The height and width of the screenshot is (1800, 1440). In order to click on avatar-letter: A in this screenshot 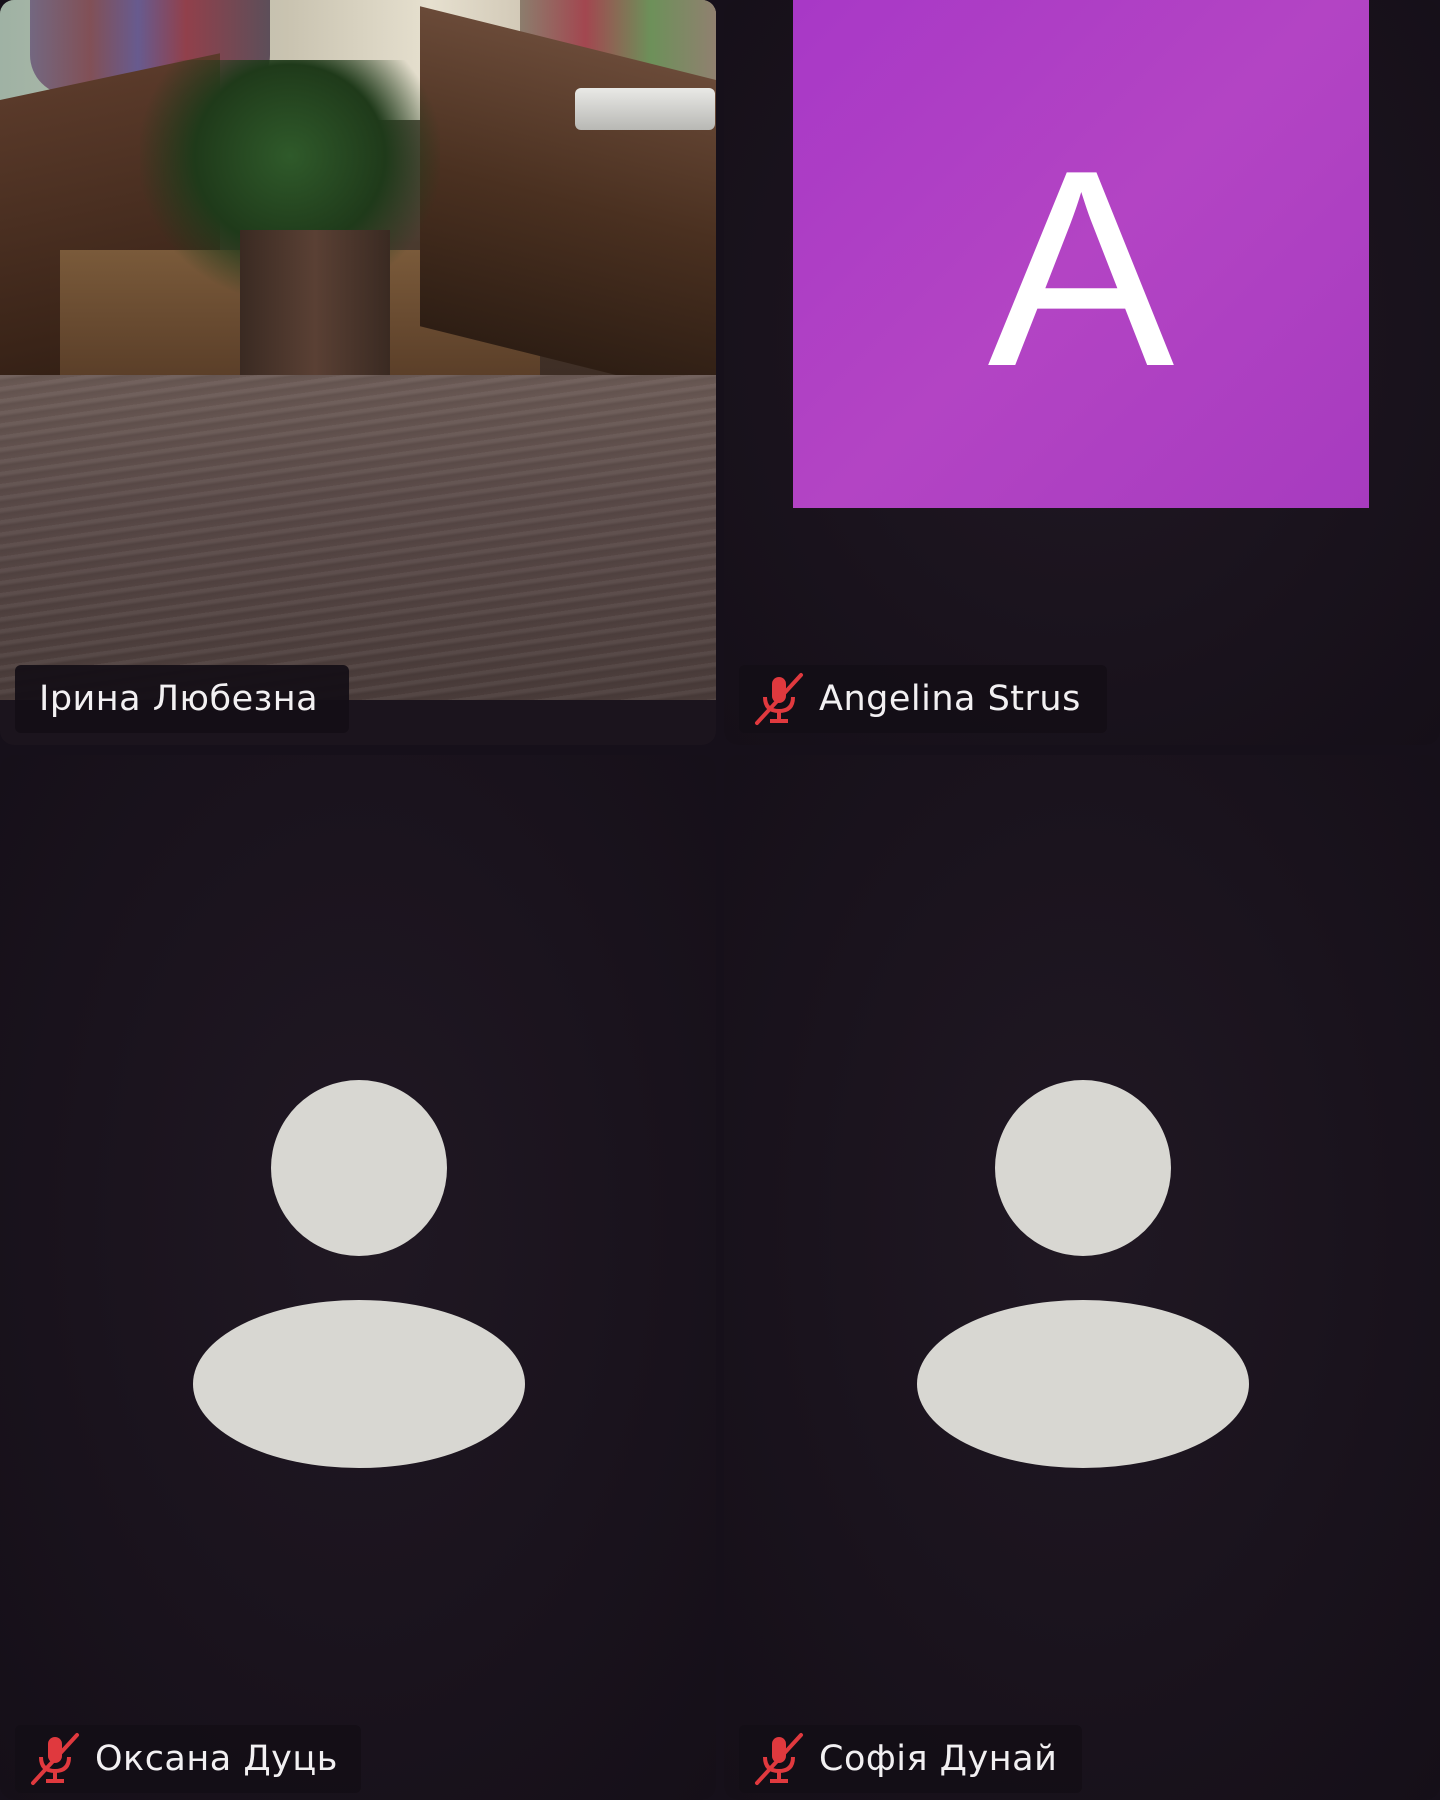, I will do `click(1081, 269)`.